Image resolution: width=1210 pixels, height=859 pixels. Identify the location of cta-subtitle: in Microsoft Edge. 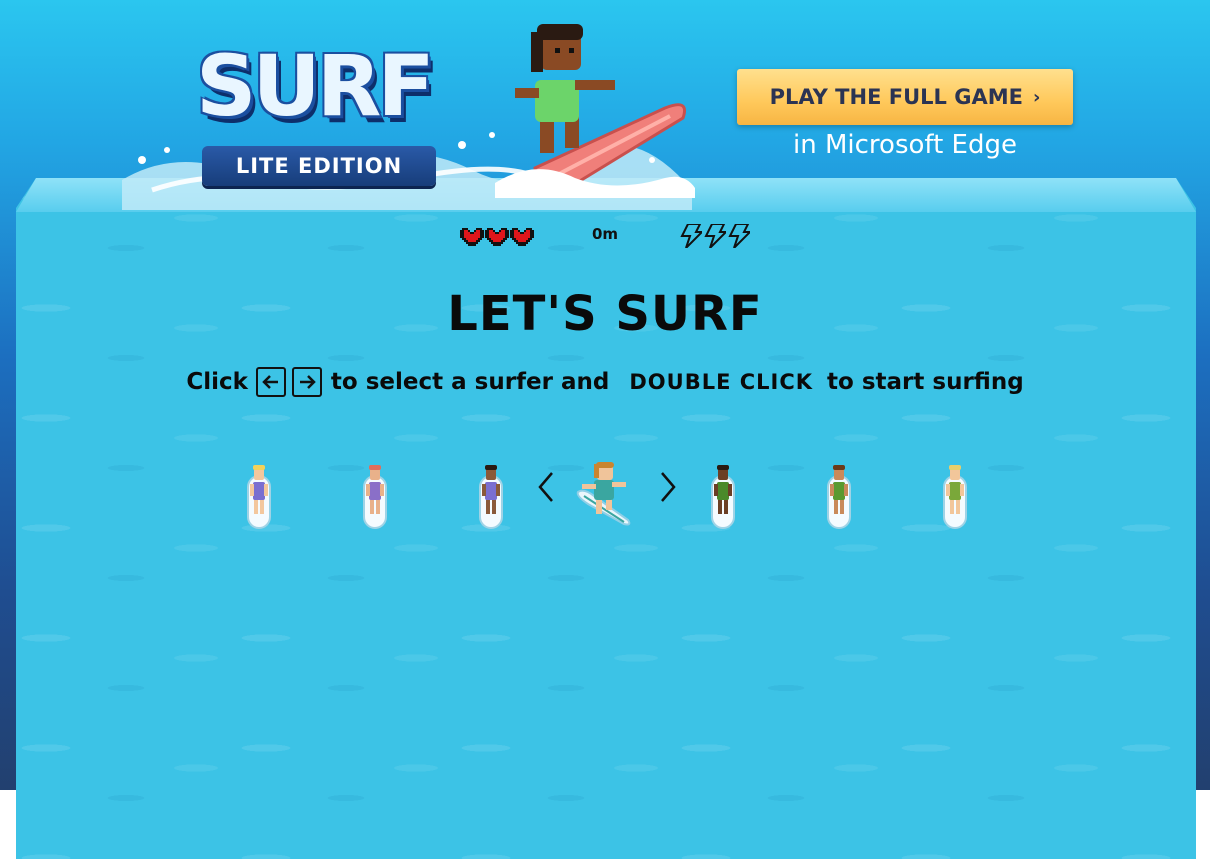
(905, 145).